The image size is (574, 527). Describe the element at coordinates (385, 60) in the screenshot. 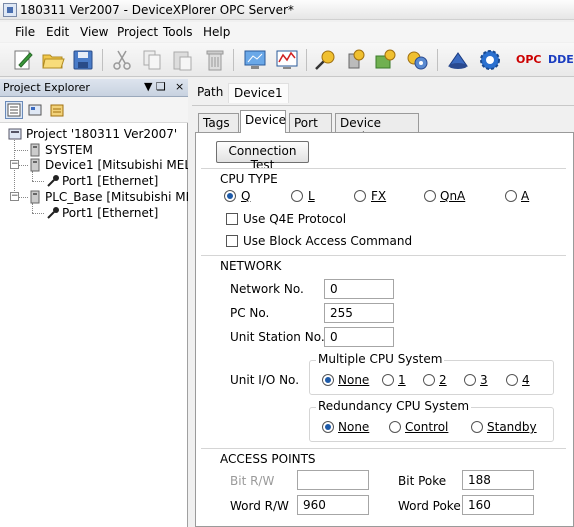

I see `add-tag-icon` at that location.